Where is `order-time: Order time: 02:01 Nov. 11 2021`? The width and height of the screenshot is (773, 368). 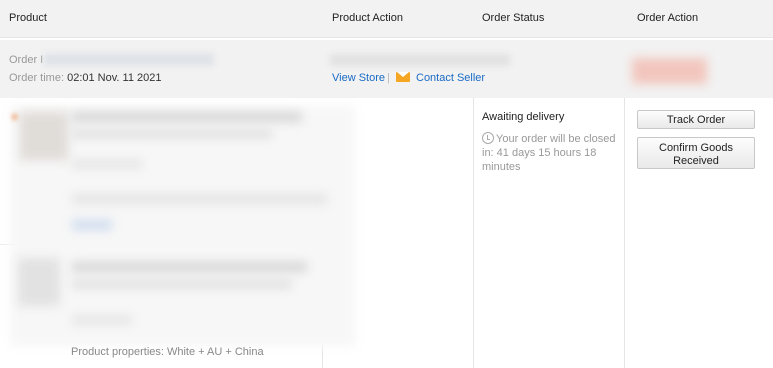
order-time: Order time: 02:01 Nov. 11 2021 is located at coordinates (85, 78).